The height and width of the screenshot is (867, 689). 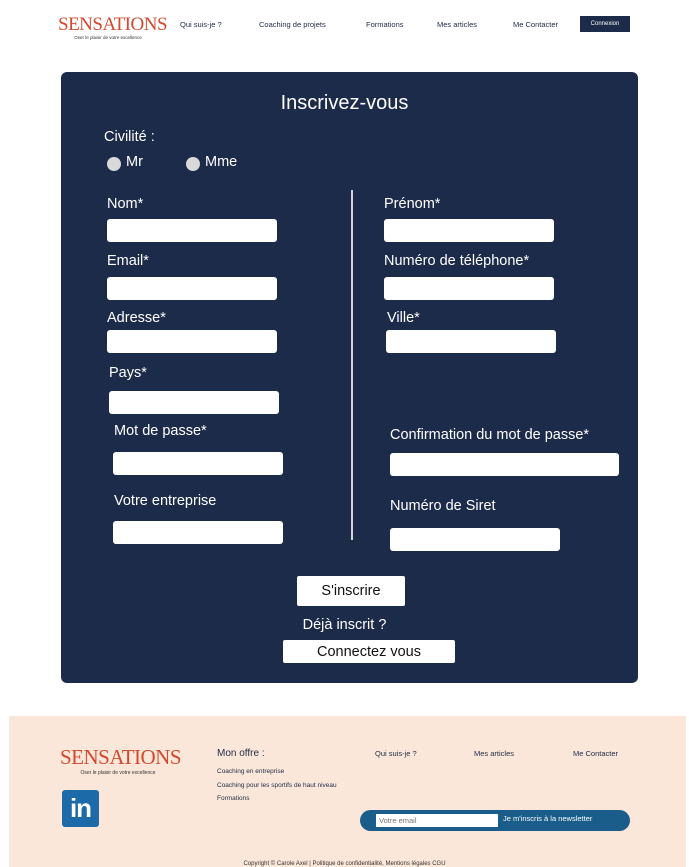 What do you see at coordinates (113, 24) in the screenshot?
I see `logo-wordmark: SENSATIONS` at bounding box center [113, 24].